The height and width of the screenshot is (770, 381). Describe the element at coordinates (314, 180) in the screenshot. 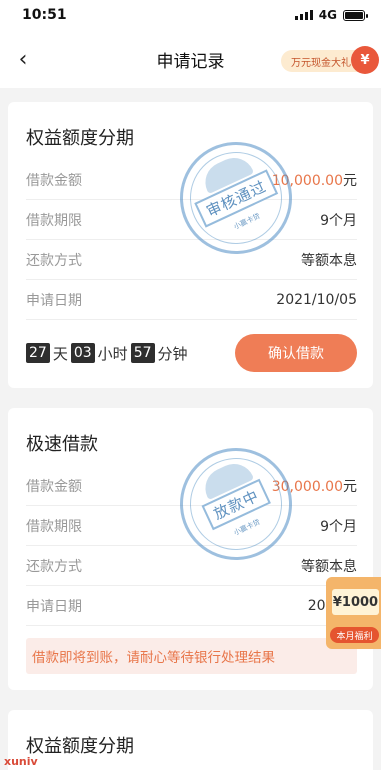

I see `loan-amount-value: 10,000.00元` at that location.